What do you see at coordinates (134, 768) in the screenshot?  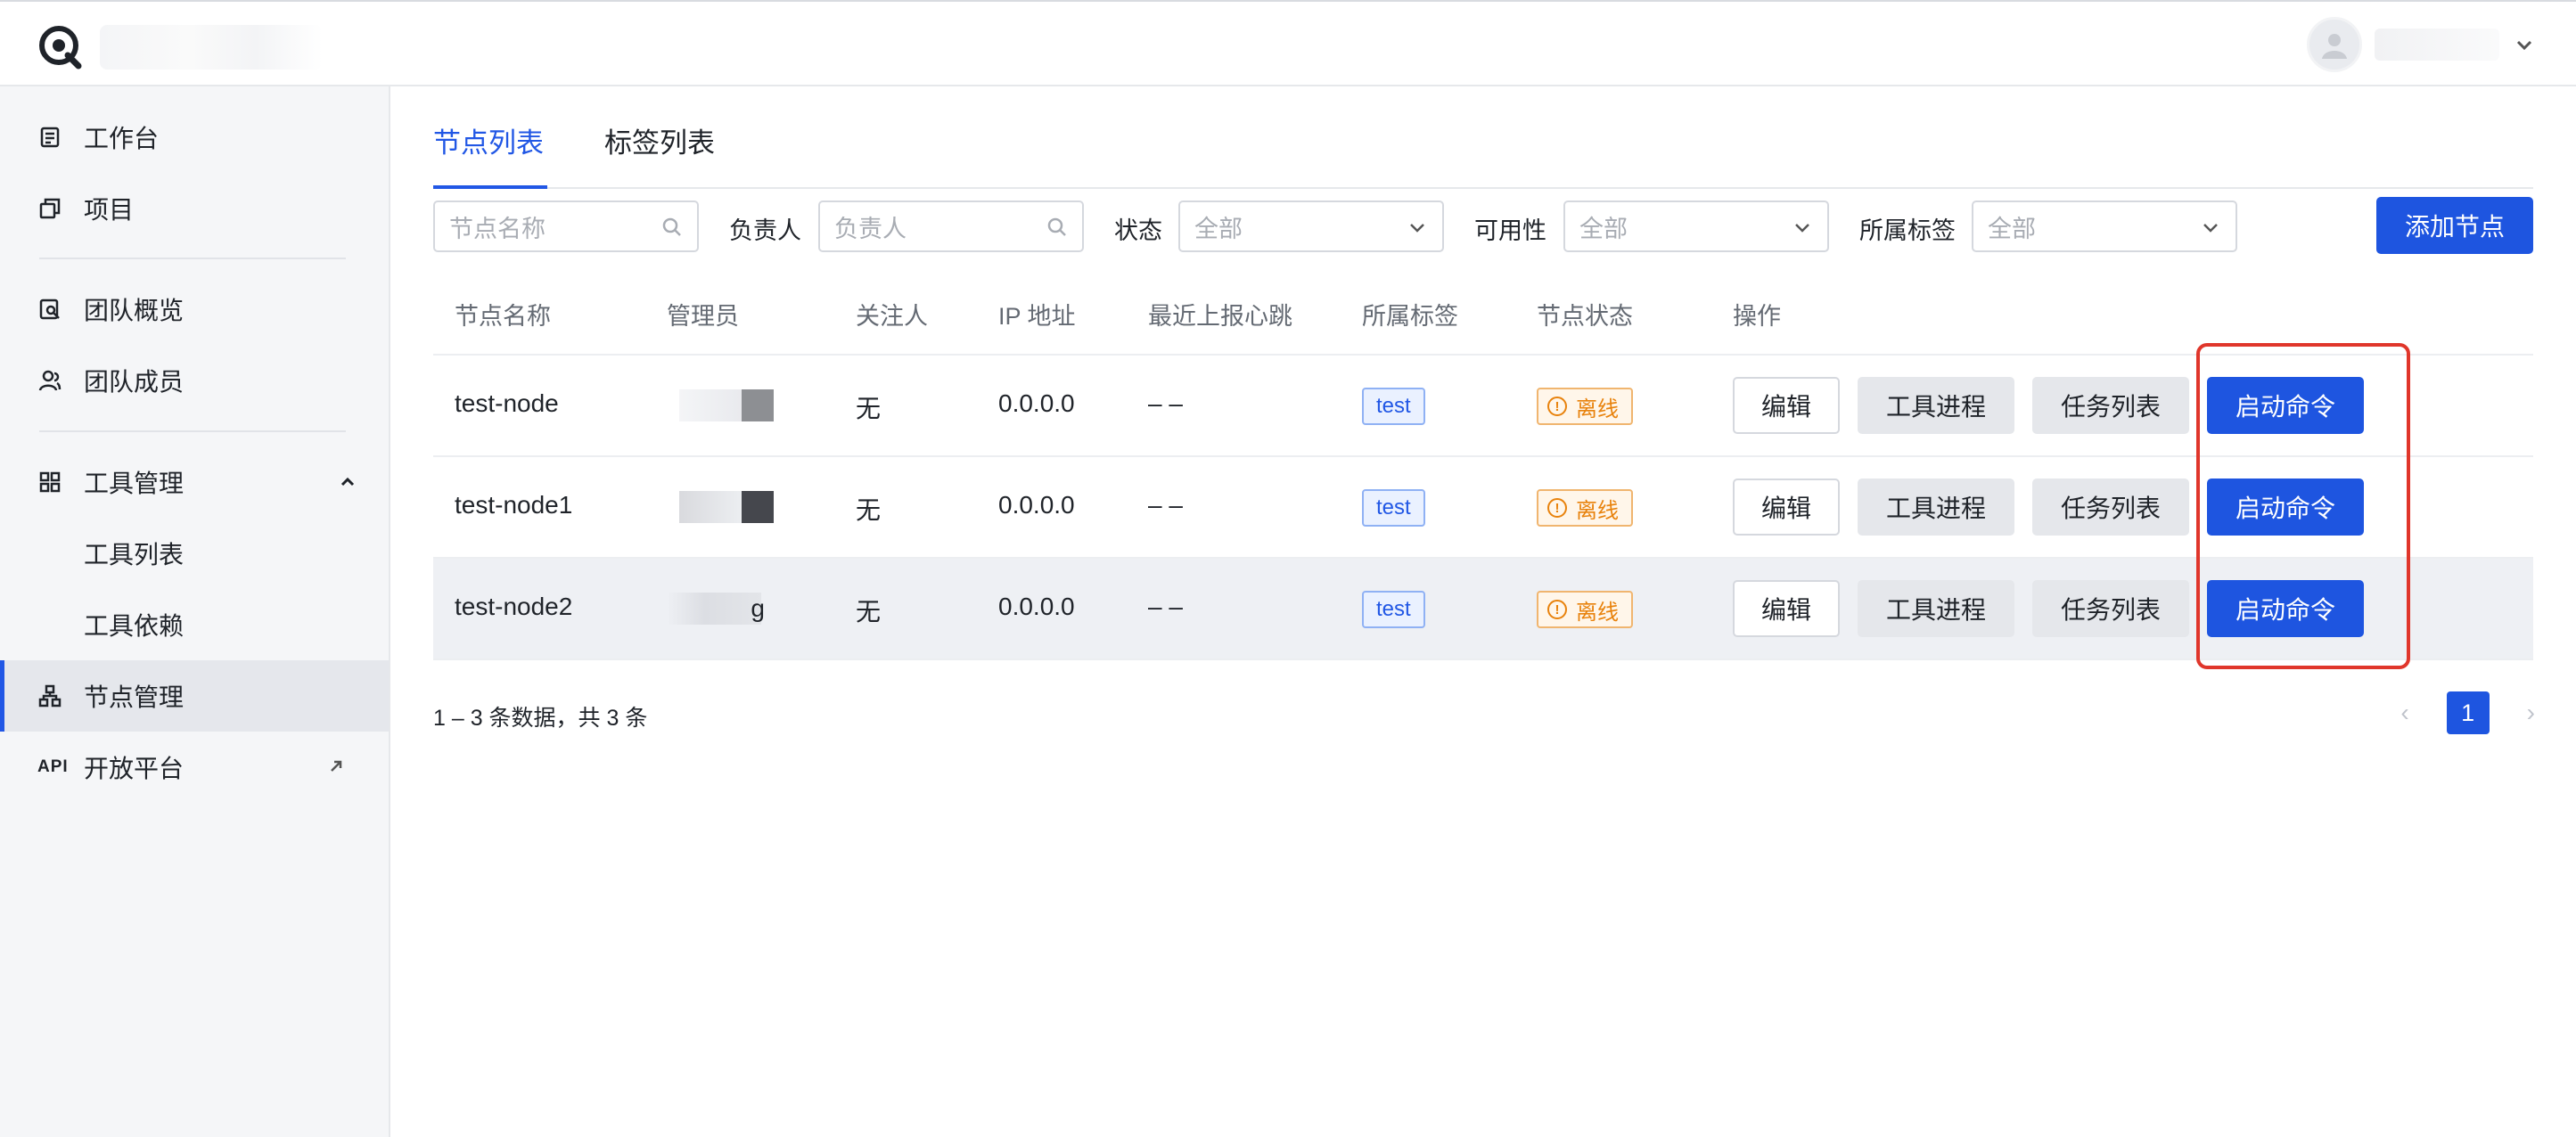 I see `sidebar-item-label: 开放平台` at bounding box center [134, 768].